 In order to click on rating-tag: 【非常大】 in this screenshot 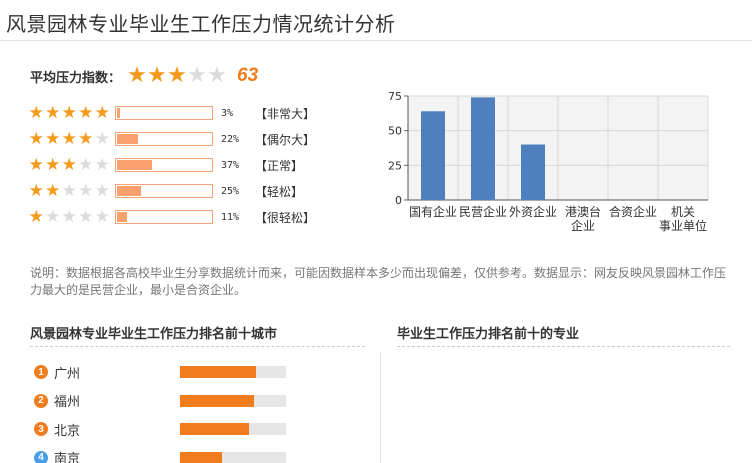, I will do `click(285, 113)`.